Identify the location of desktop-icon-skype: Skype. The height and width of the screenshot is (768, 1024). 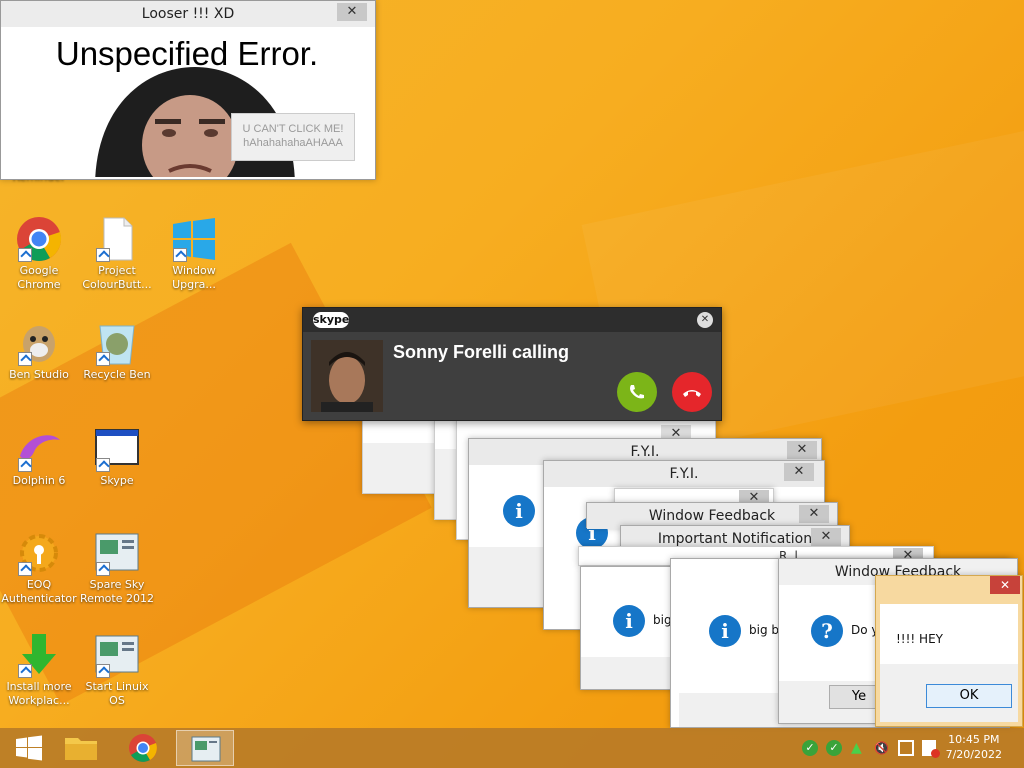
(117, 457).